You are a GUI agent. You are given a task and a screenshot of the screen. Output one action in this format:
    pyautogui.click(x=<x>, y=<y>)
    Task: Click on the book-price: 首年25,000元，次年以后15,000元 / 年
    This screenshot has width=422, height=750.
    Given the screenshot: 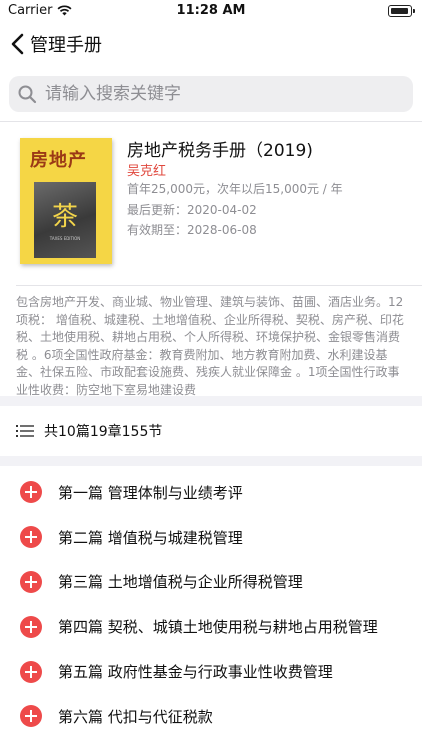 What is the action you would take?
    pyautogui.click(x=235, y=189)
    